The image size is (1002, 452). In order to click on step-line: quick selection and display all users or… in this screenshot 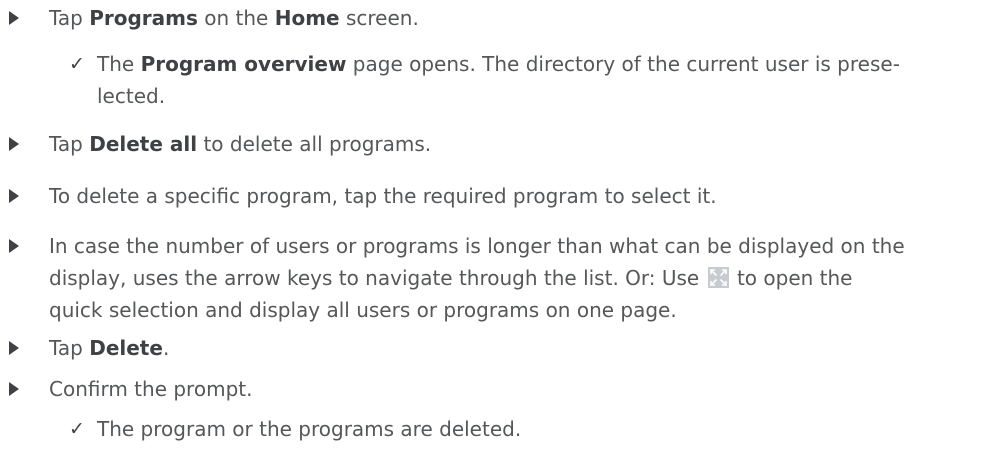, I will do `click(363, 310)`.